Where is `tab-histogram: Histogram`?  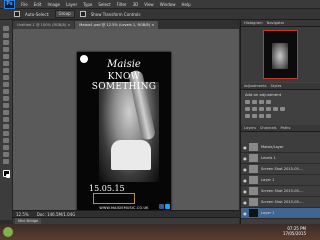 tab-histogram: Histogram is located at coordinates (253, 23).